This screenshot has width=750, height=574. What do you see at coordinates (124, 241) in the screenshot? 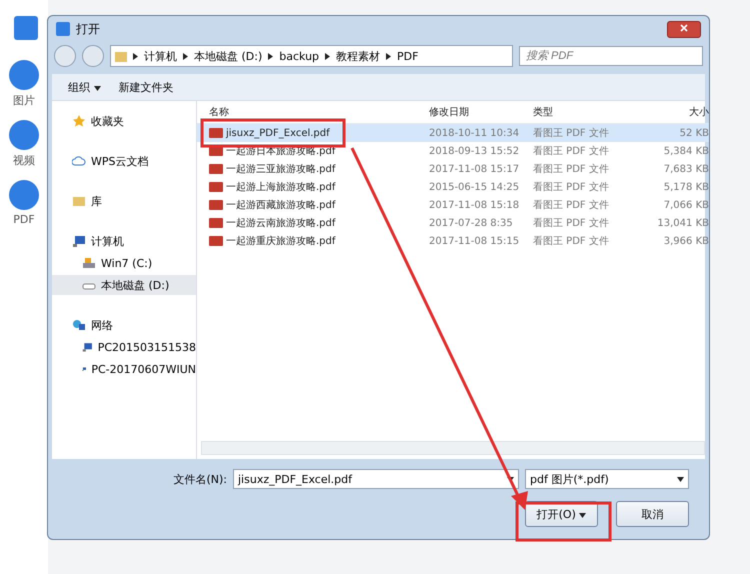
I see `nav-item: 计算机` at bounding box center [124, 241].